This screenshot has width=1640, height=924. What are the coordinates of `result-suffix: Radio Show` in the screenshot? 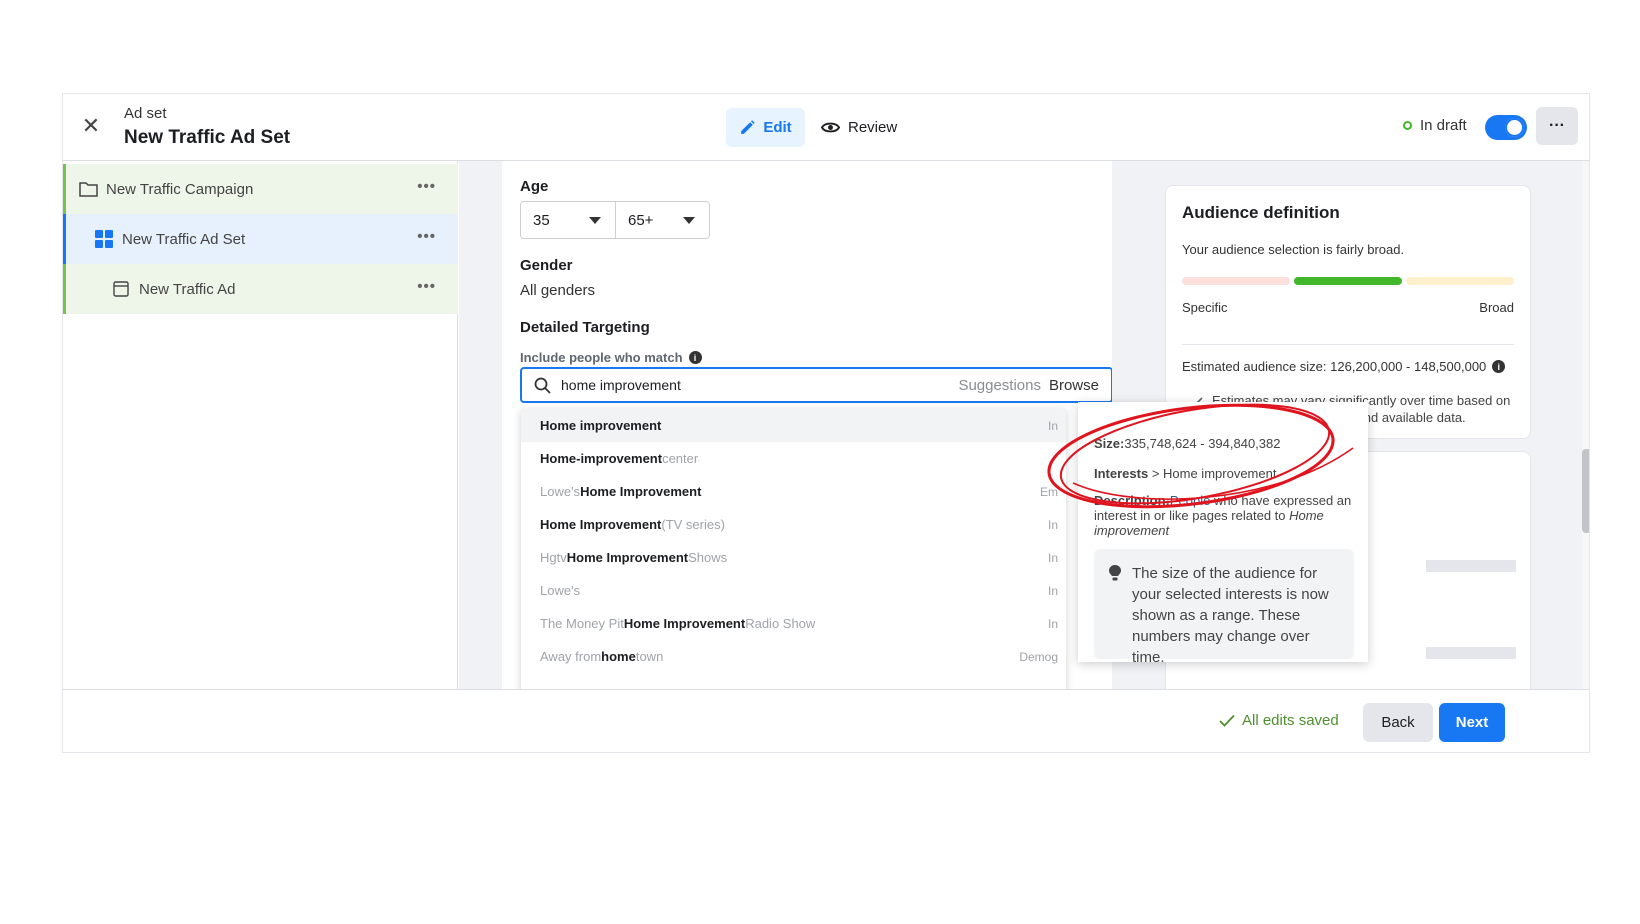 It's located at (780, 623).